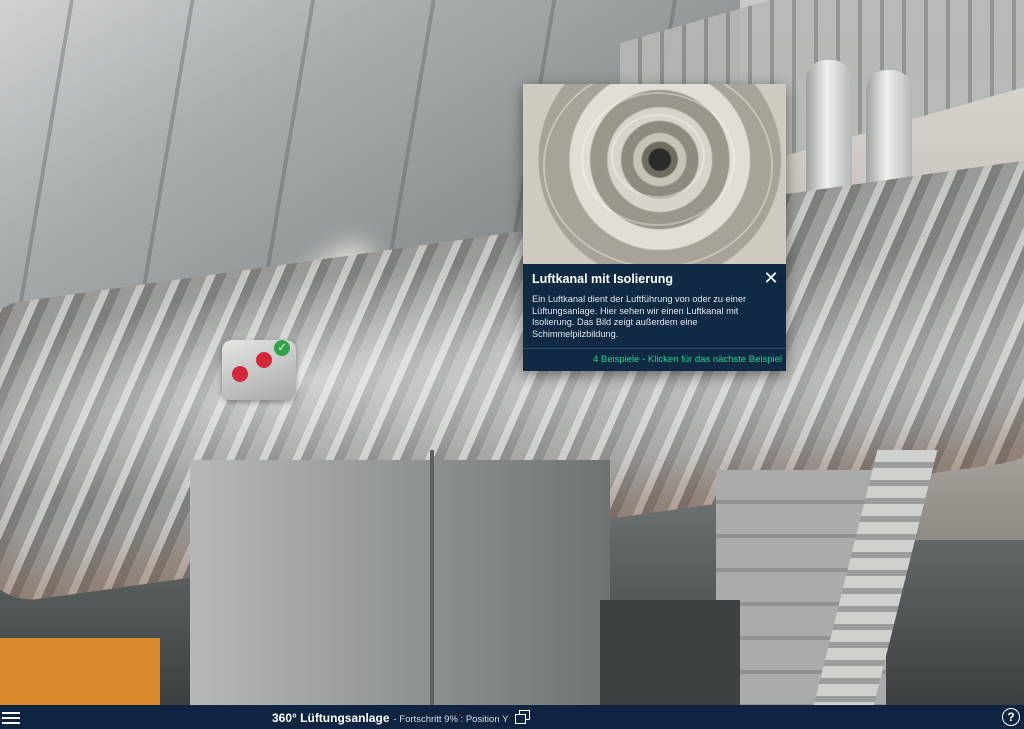 This screenshot has width=1024, height=729. I want to click on popup-title: Luftkanal mit Isolierung, so click(602, 279).